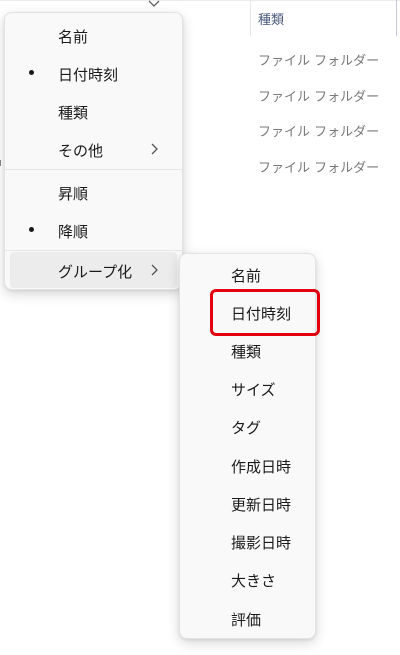 The image size is (400, 655). Describe the element at coordinates (154, 5) in the screenshot. I see `chevron-down-icon` at that location.